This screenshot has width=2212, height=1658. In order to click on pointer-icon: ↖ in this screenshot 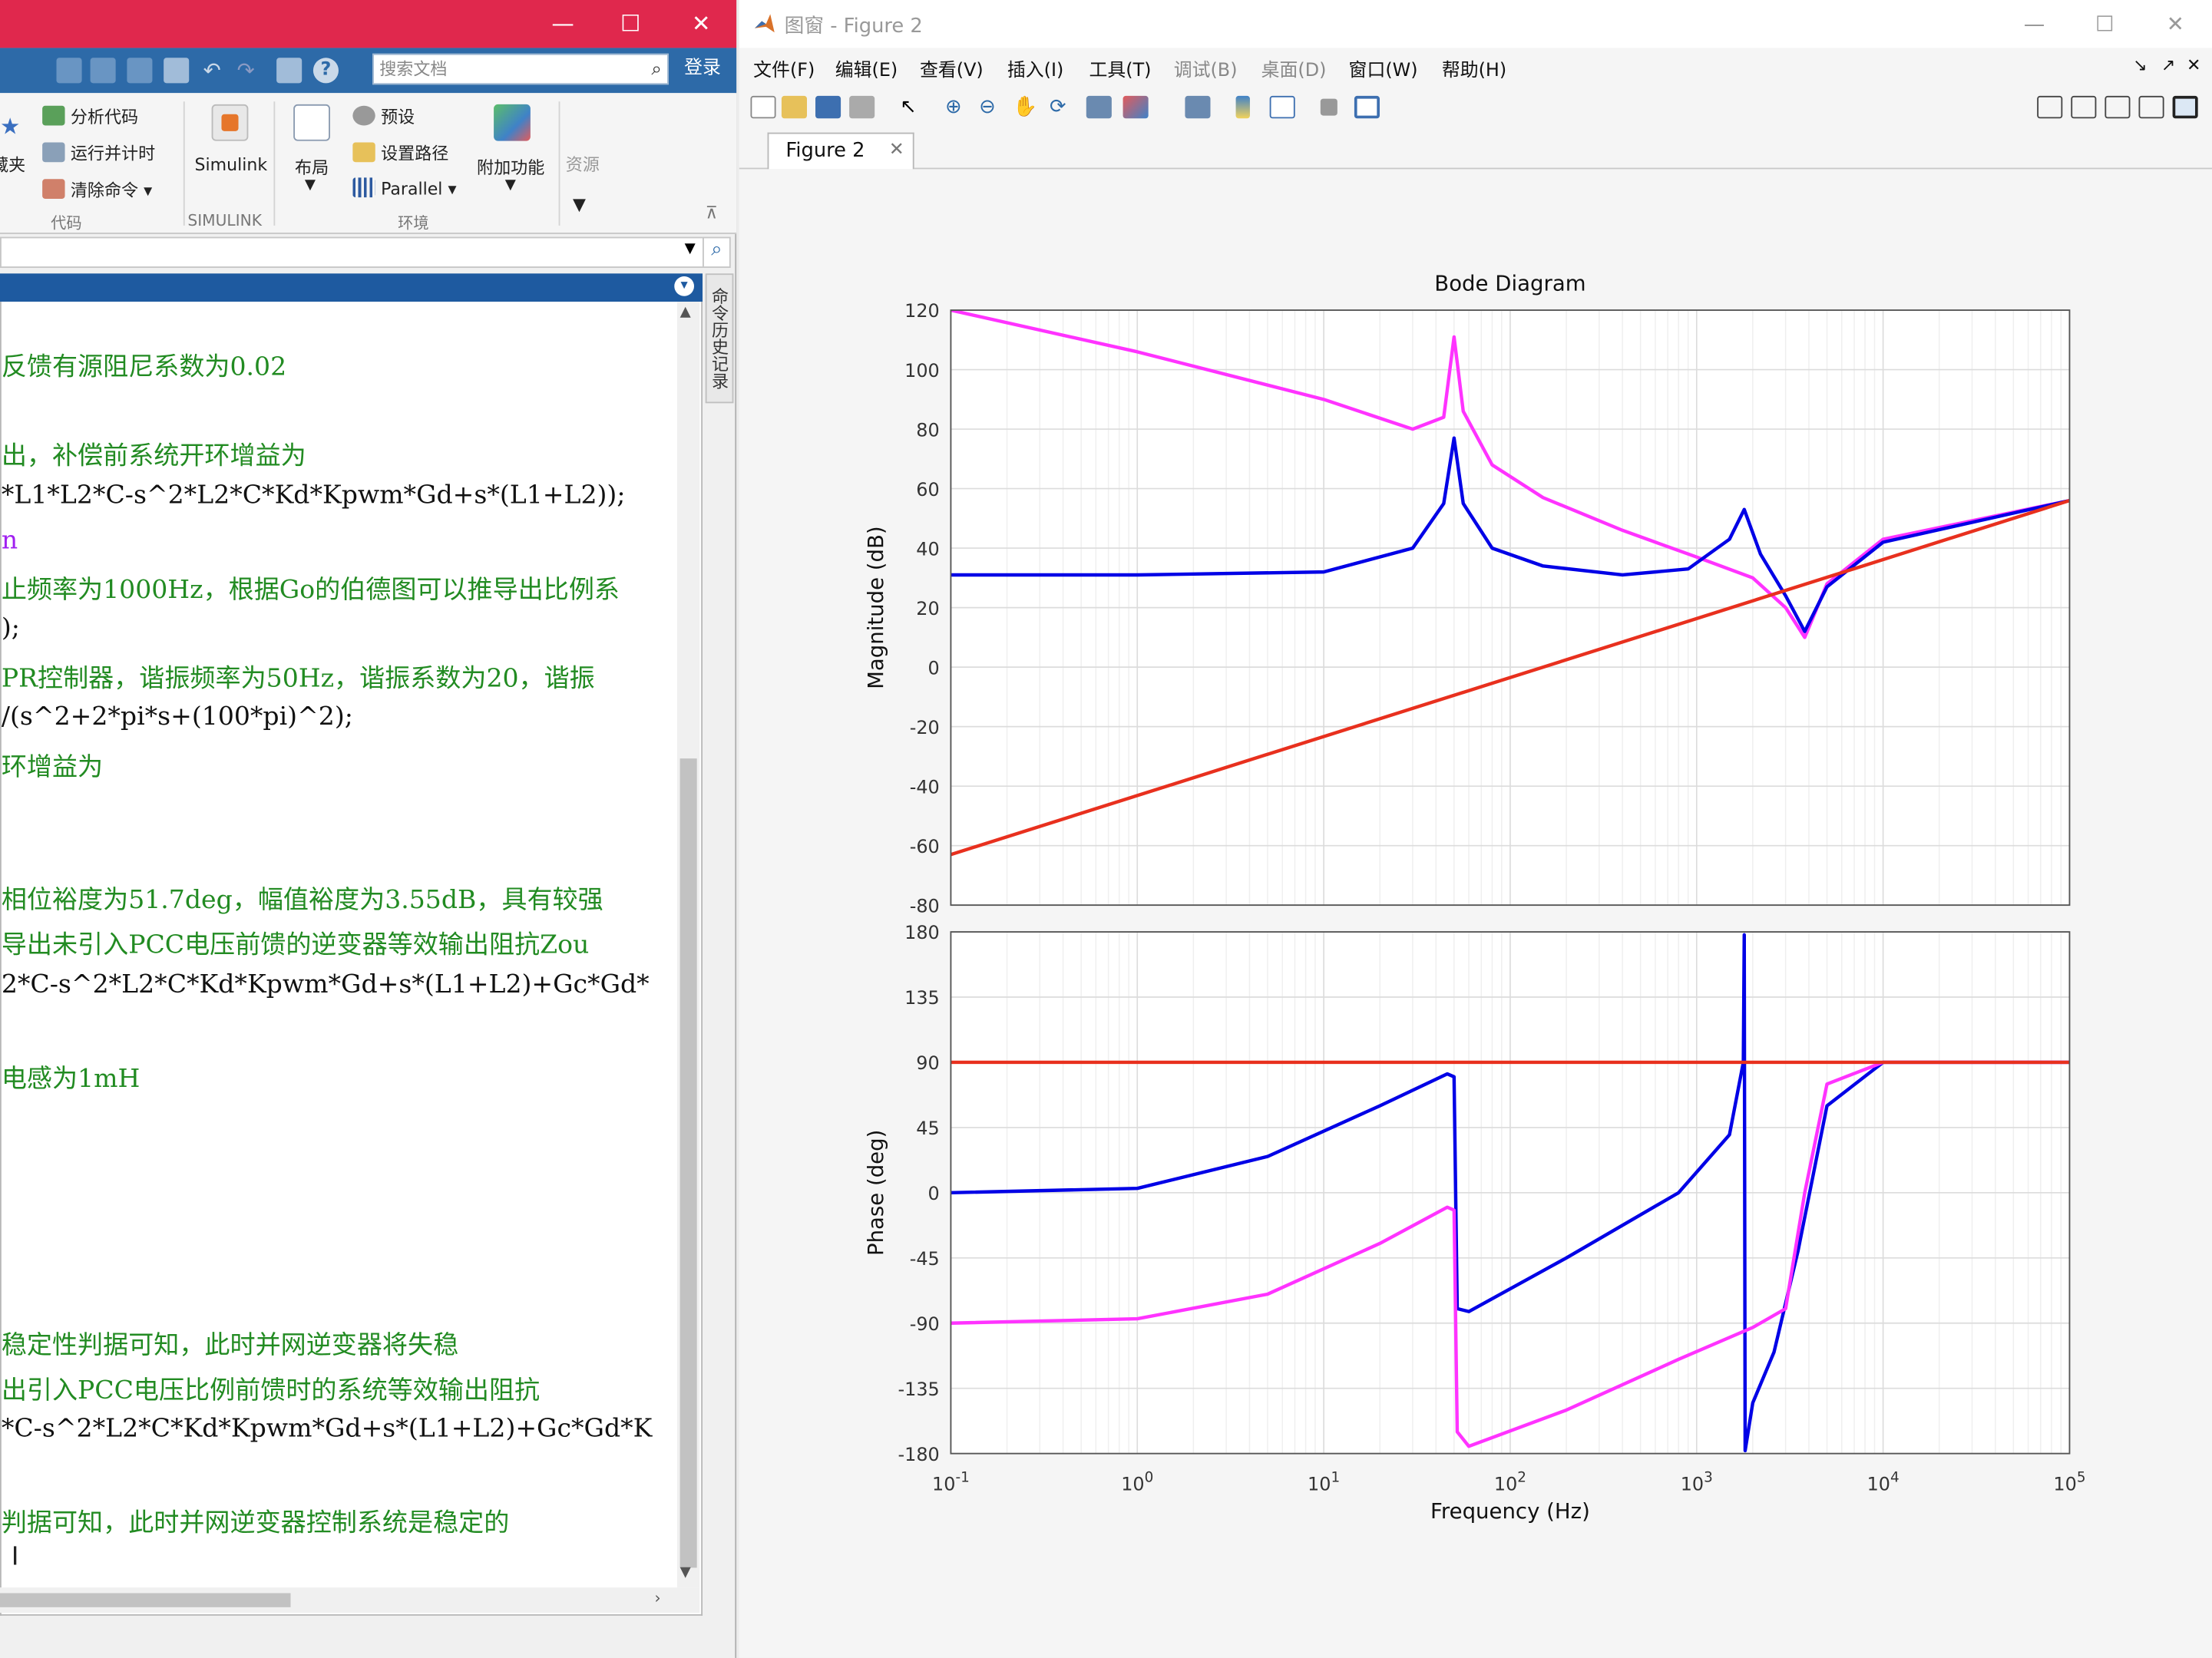, I will do `click(913, 107)`.